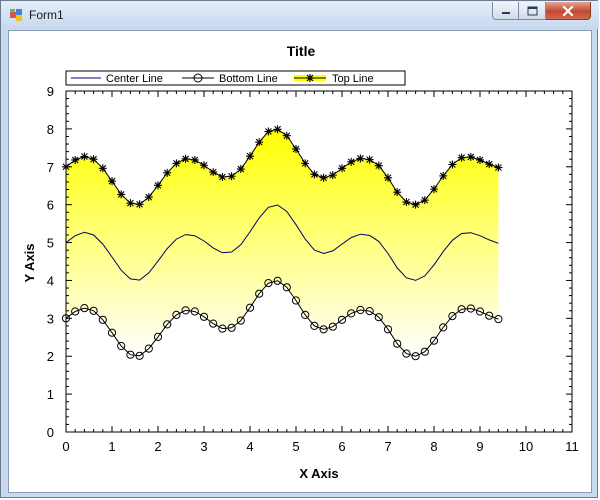  I want to click on title-bar: Form1, so click(300, 15).